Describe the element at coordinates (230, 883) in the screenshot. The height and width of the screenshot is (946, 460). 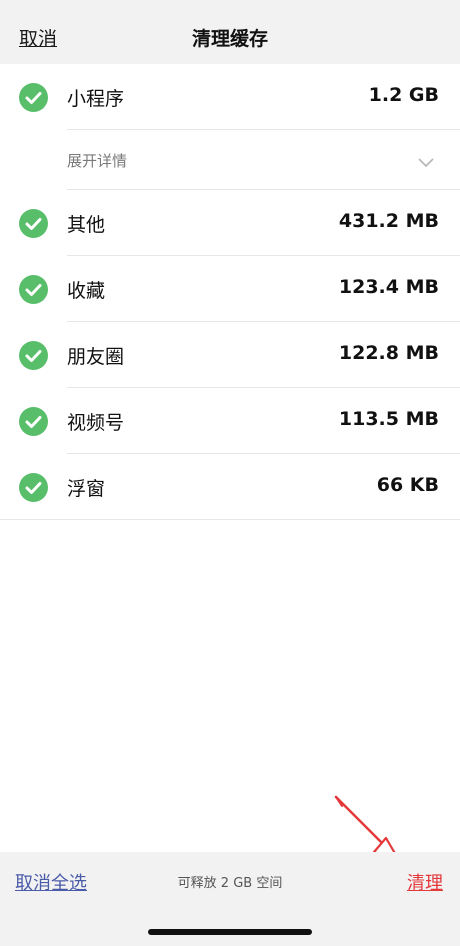
I see `free-space-text: 可释放 2 GB 空间` at that location.